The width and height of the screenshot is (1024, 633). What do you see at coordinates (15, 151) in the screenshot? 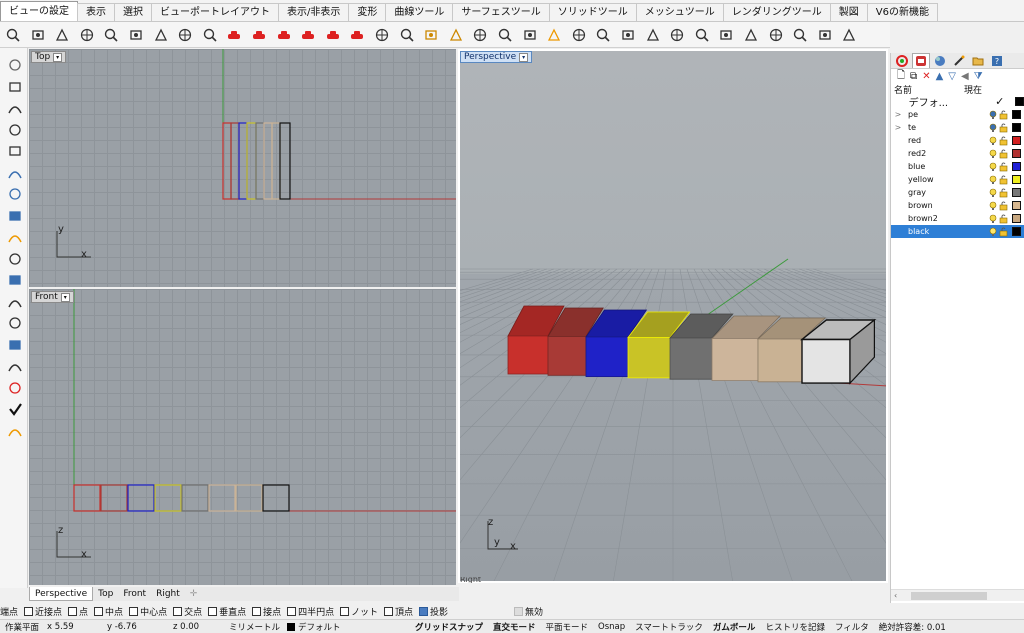
I see `curve-icon` at bounding box center [15, 151].